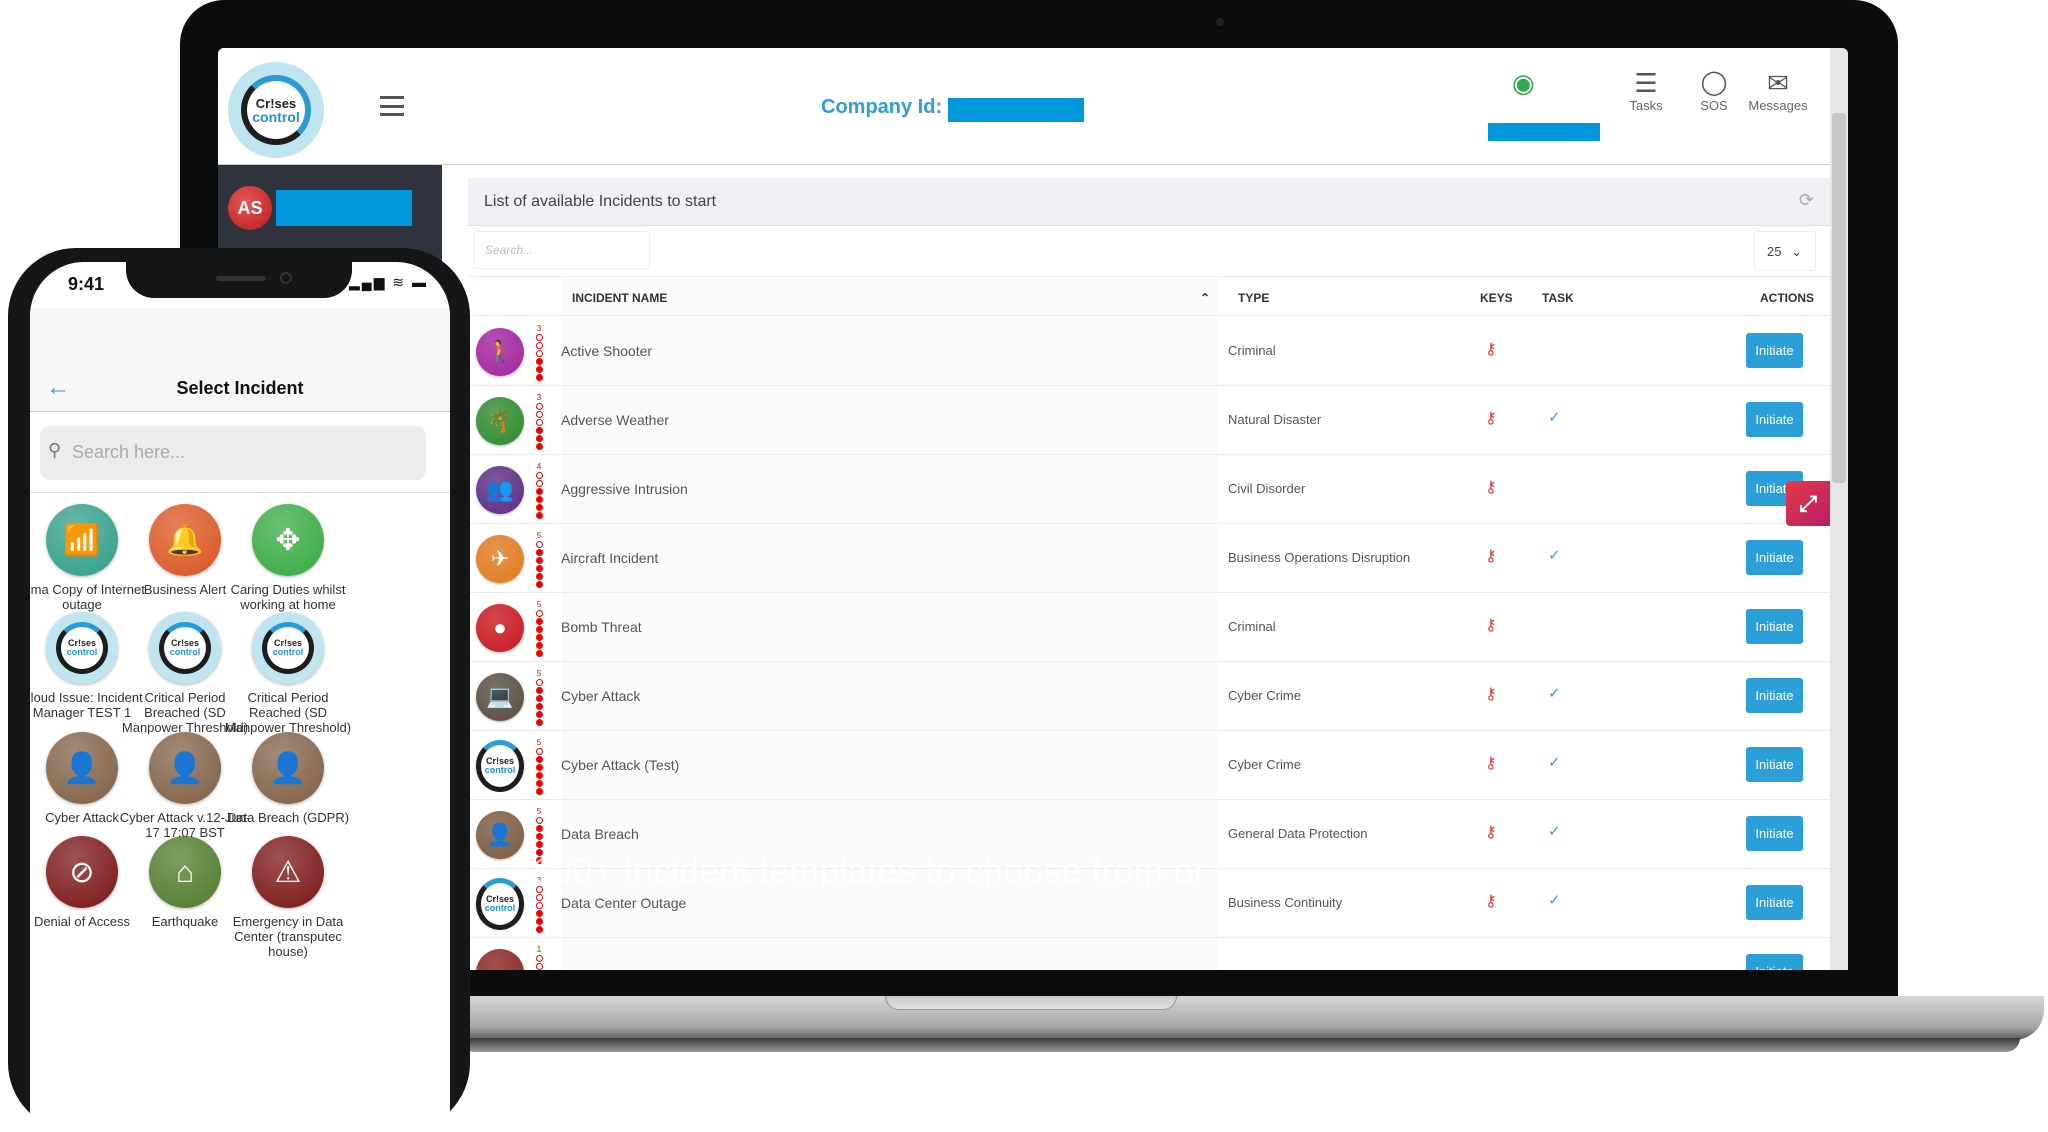 The height and width of the screenshot is (1132, 2048). Describe the element at coordinates (288, 540) in the screenshot. I see `person-arrows-icon: ✥` at that location.